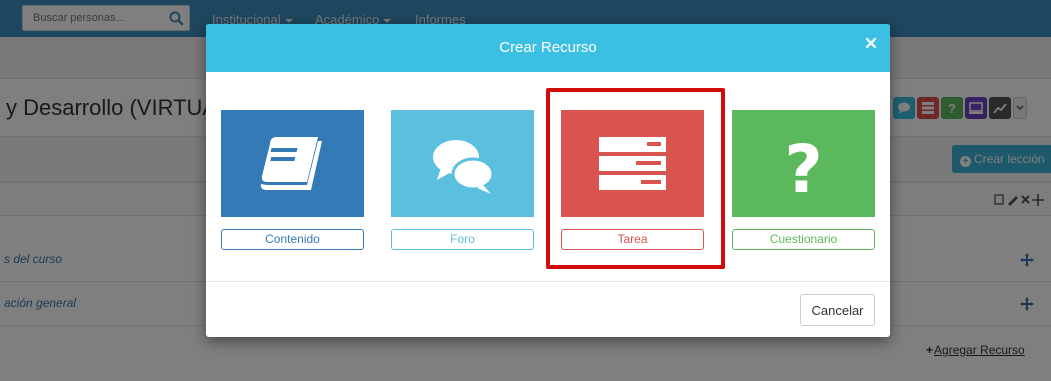  I want to click on foro-tile, so click(462, 163).